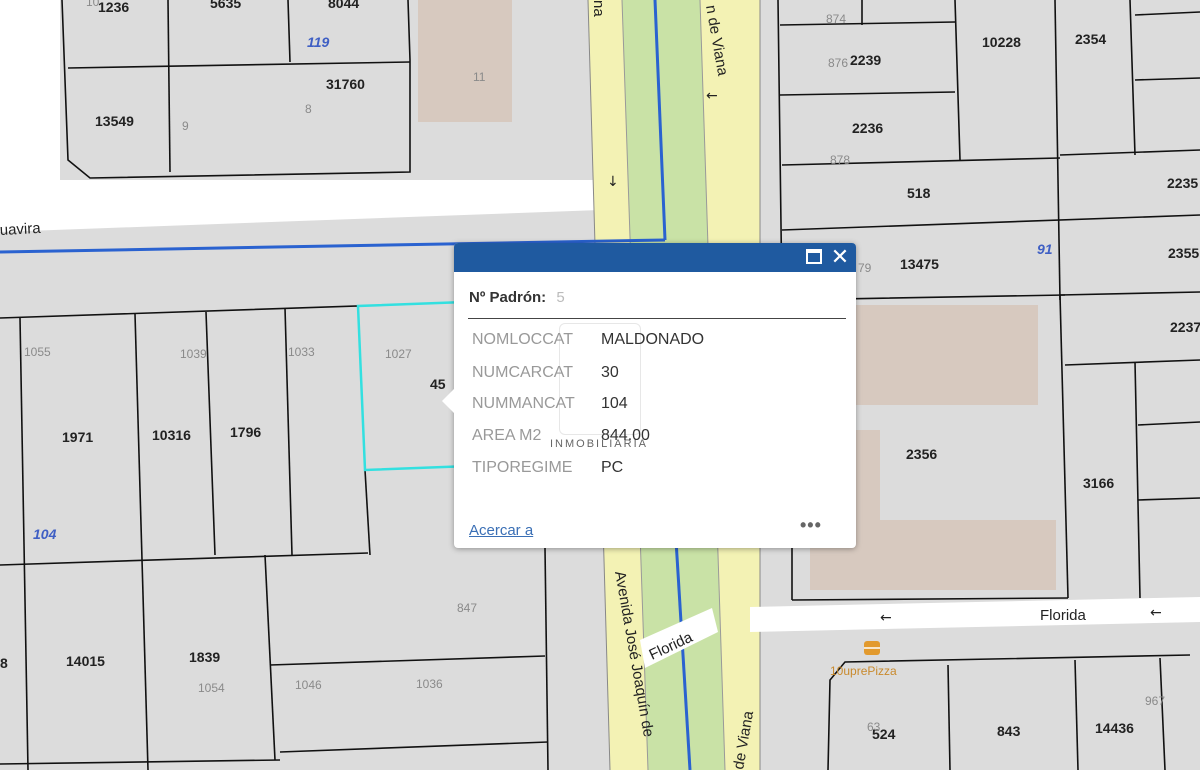 The image size is (1200, 770). I want to click on attr-value: 104, so click(614, 403).